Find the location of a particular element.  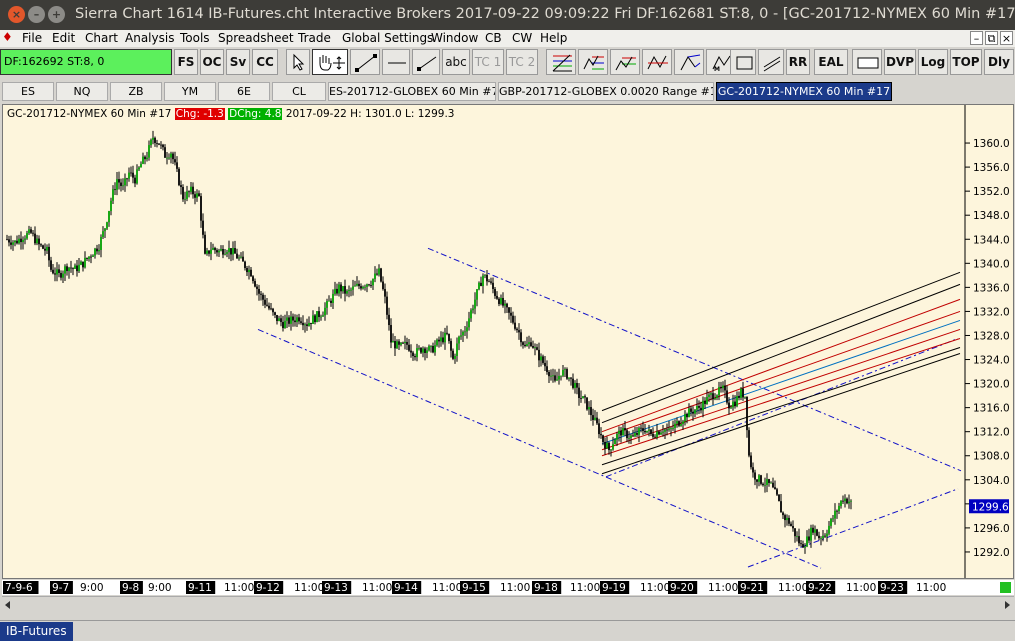

fib-retracement-button is located at coordinates (561, 62).